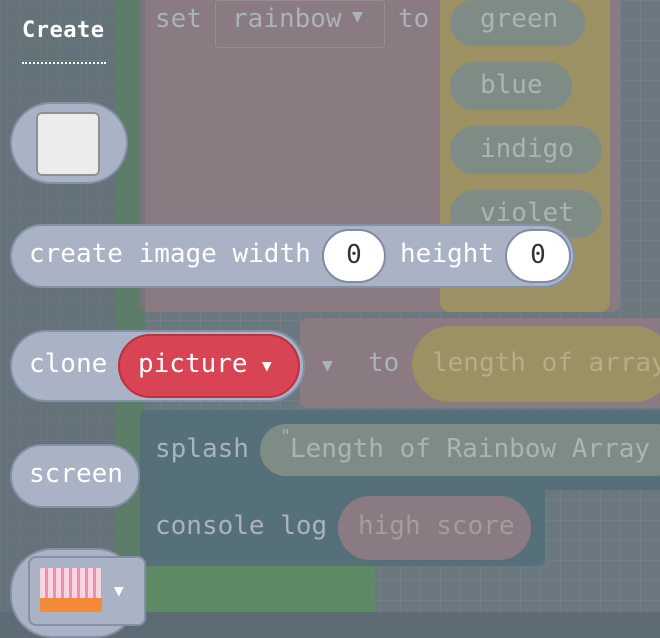 The image size is (660, 638). What do you see at coordinates (76, 474) in the screenshot?
I see `screen-label: screen` at bounding box center [76, 474].